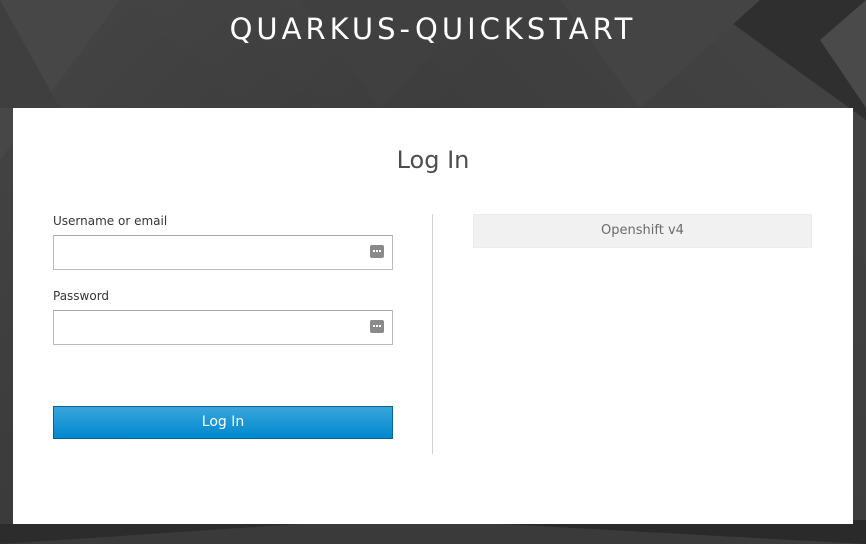 The width and height of the screenshot is (866, 544). I want to click on openshift-login-button: Openshift v4, so click(642, 231).